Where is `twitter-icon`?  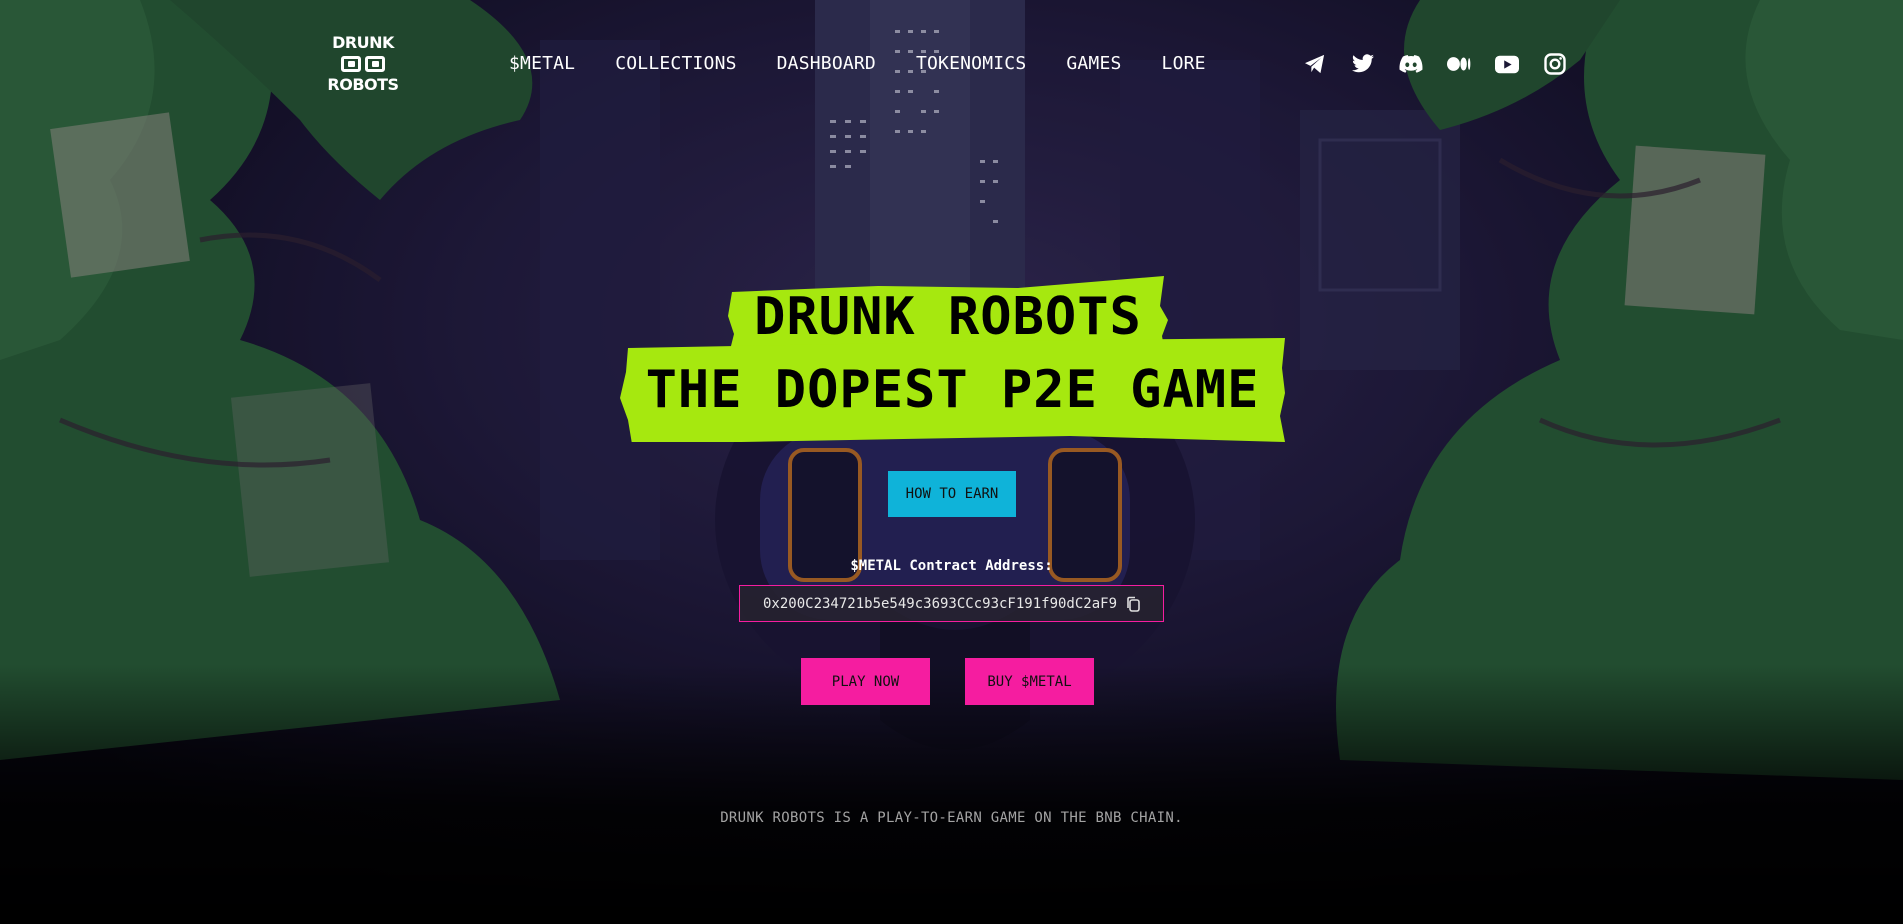 twitter-icon is located at coordinates (1363, 64).